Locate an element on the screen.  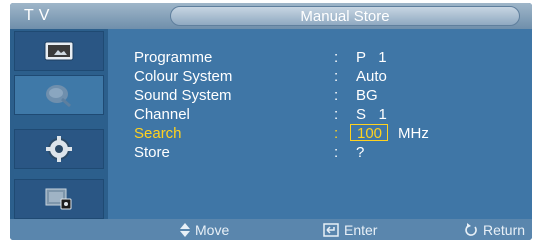
footer-move-label: Move is located at coordinates (212, 230).